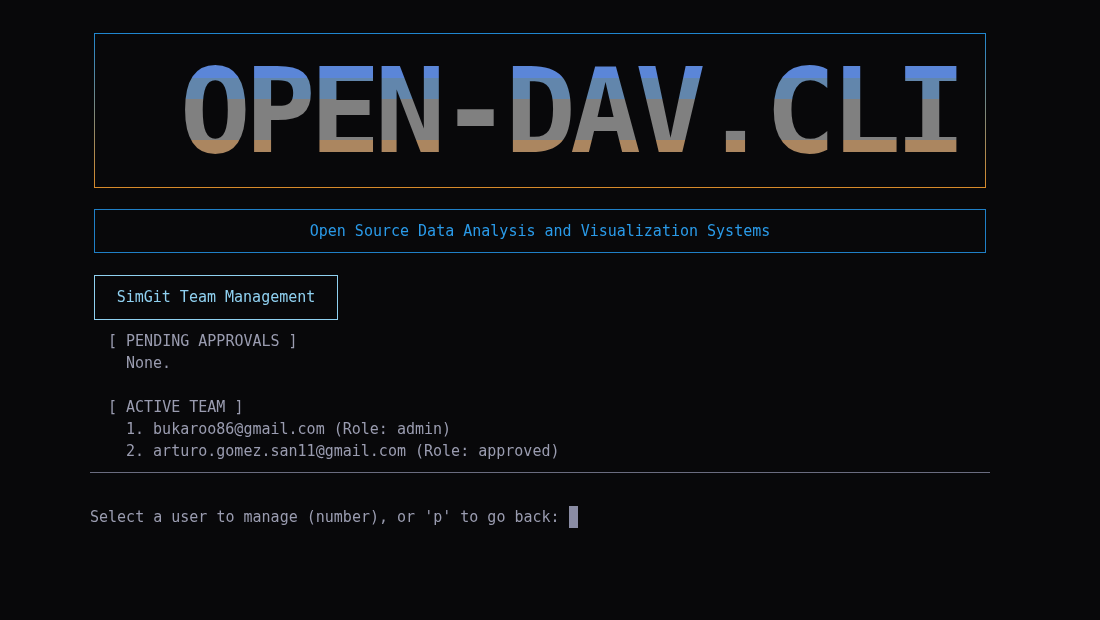 This screenshot has width=1100, height=620. What do you see at coordinates (325, 517) in the screenshot?
I see `prompt-text: Select a user to manage (number), or 'p' to go back:` at bounding box center [325, 517].